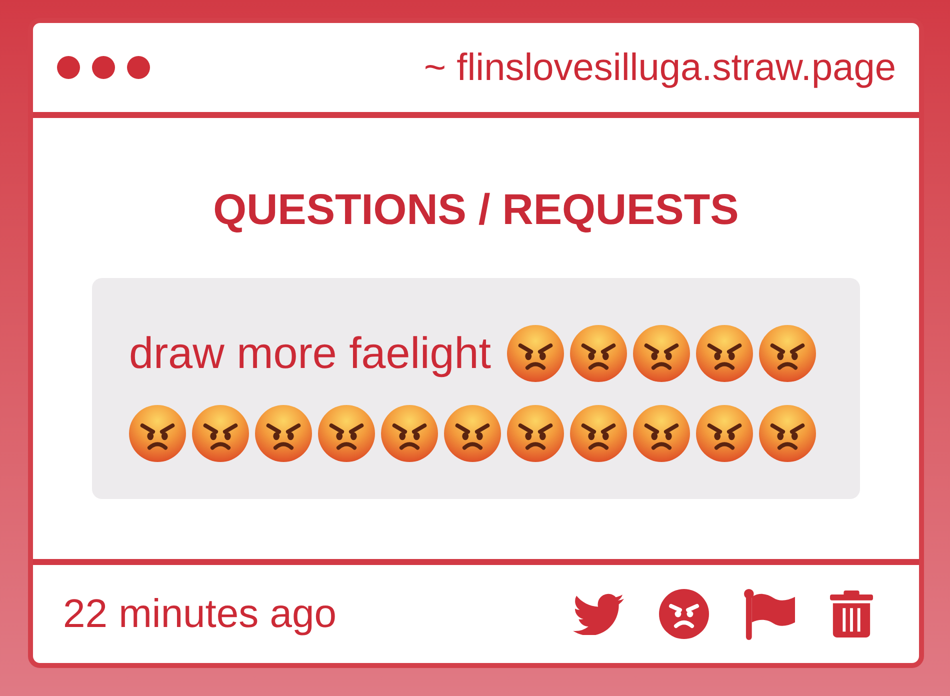 This screenshot has height=696, width=950. What do you see at coordinates (660, 68) in the screenshot?
I see `page-url: ~ flinslovesilluga.straw.page` at bounding box center [660, 68].